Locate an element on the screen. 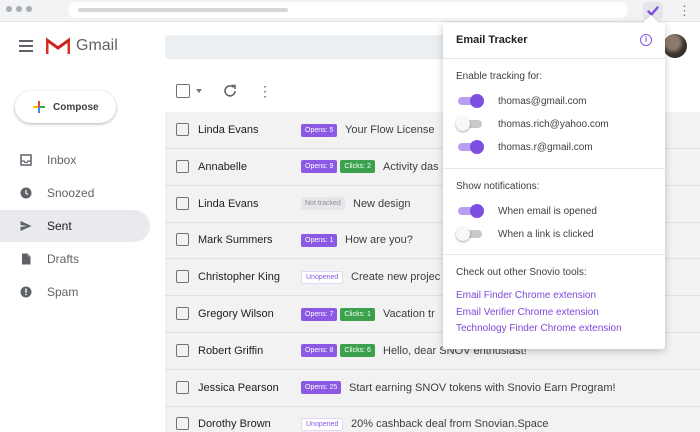 Image resolution: width=700 pixels, height=432 pixels. tracking-badges: Opens: 7 Clicks: 1 is located at coordinates (338, 314).